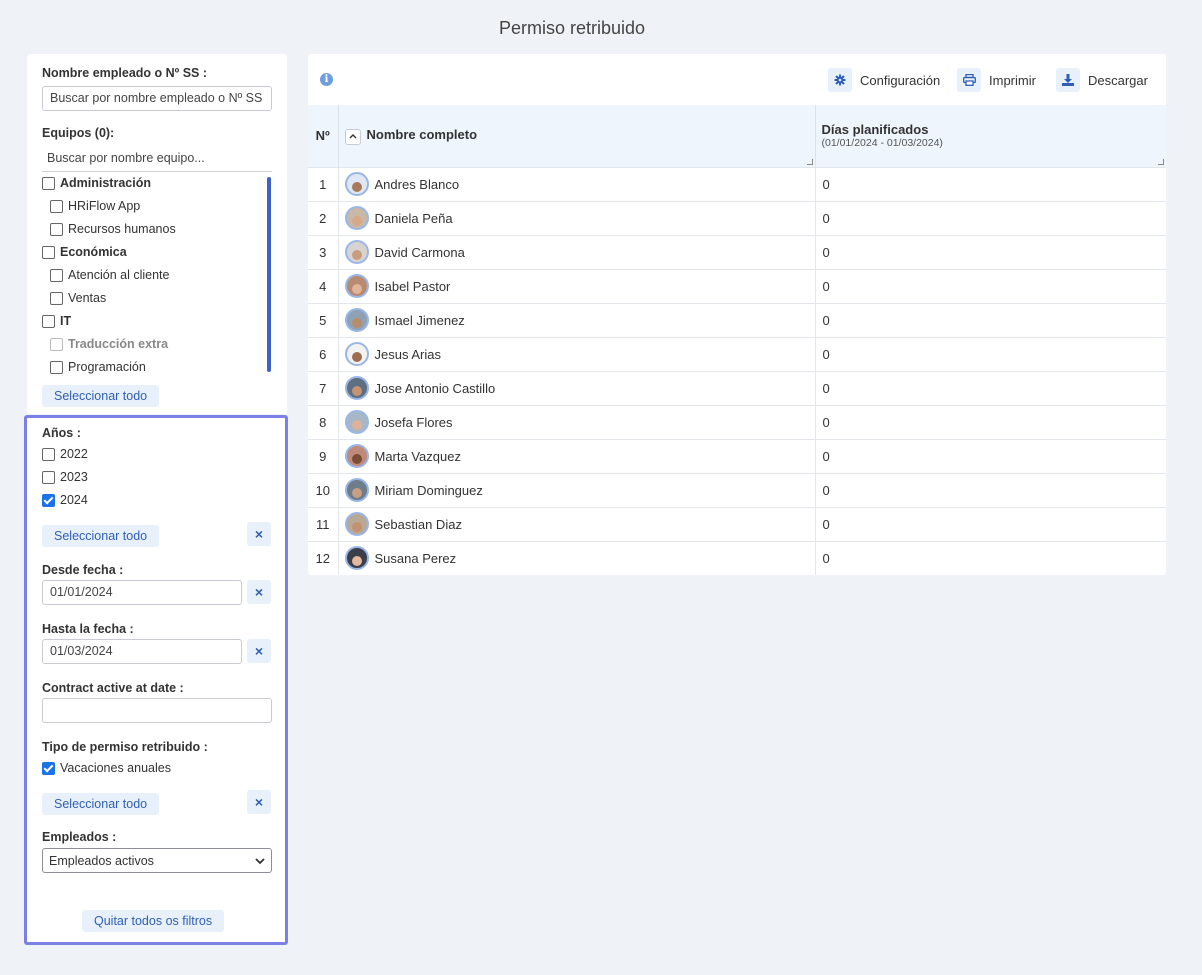  What do you see at coordinates (98, 367) in the screenshot?
I see `team-item: Programación` at bounding box center [98, 367].